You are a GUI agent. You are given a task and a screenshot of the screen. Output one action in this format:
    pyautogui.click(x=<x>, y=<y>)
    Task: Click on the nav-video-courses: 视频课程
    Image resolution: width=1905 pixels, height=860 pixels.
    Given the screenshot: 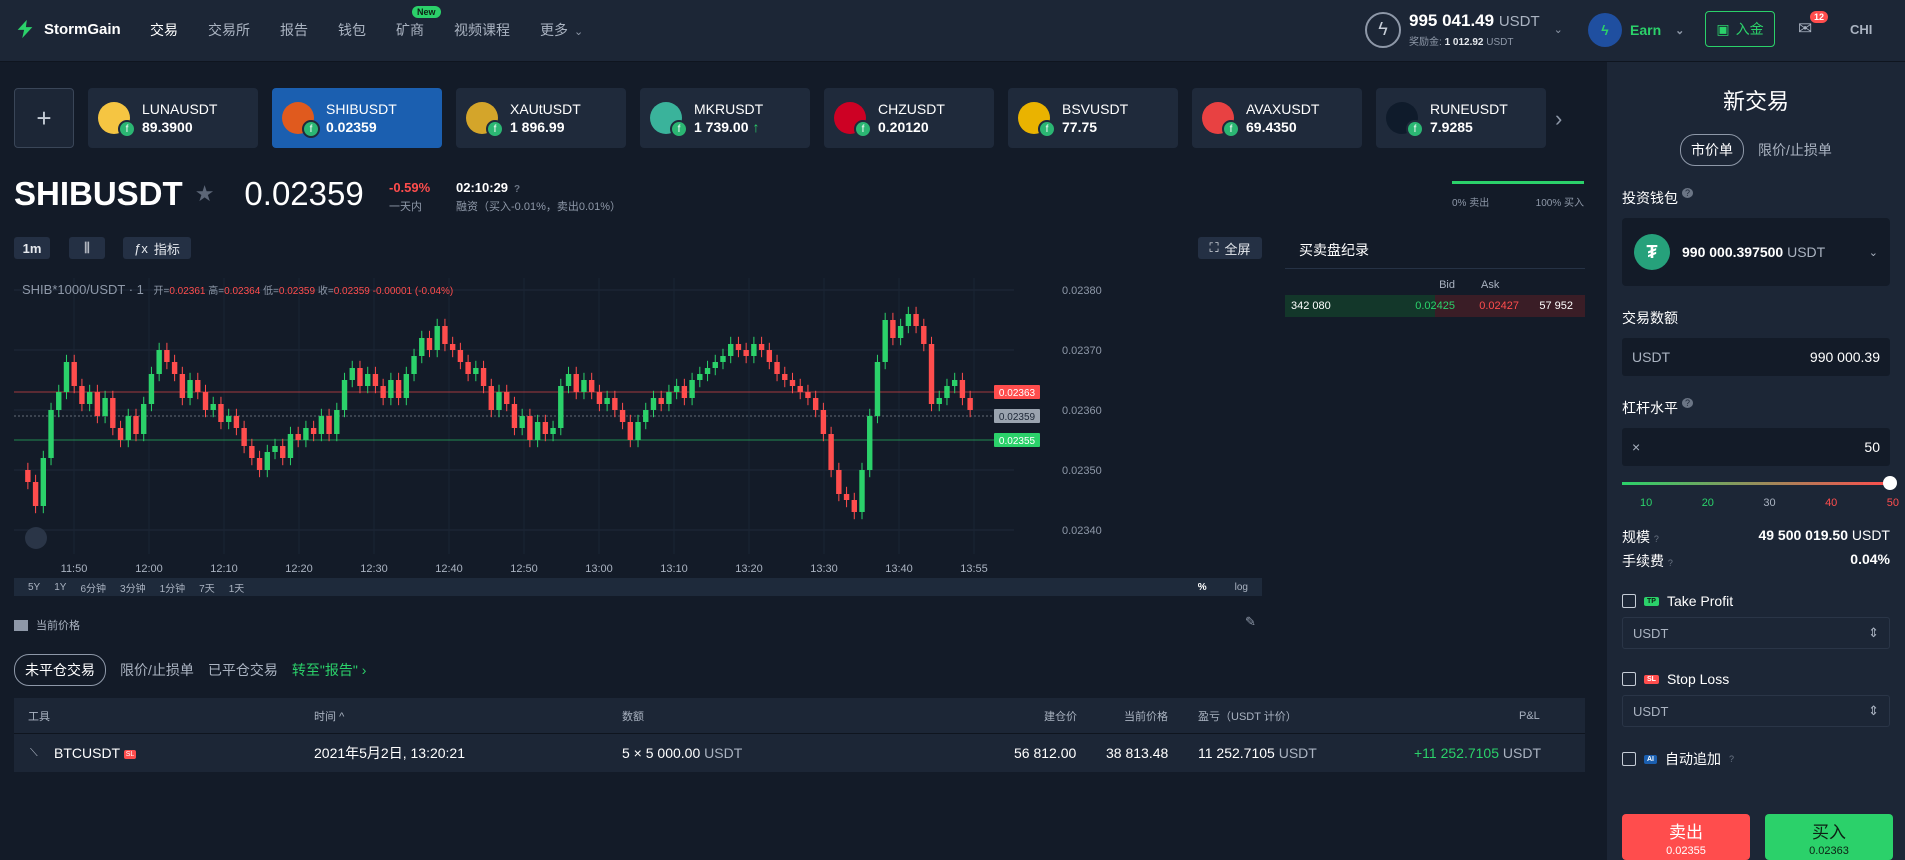 What is the action you would take?
    pyautogui.click(x=482, y=30)
    